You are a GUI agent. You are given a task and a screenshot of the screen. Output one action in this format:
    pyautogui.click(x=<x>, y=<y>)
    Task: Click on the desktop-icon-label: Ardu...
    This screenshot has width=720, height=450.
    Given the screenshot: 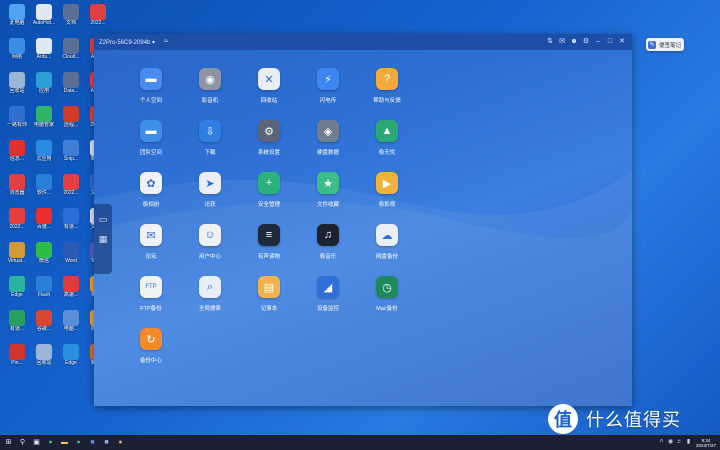 What is the action you would take?
    pyautogui.click(x=44, y=57)
    